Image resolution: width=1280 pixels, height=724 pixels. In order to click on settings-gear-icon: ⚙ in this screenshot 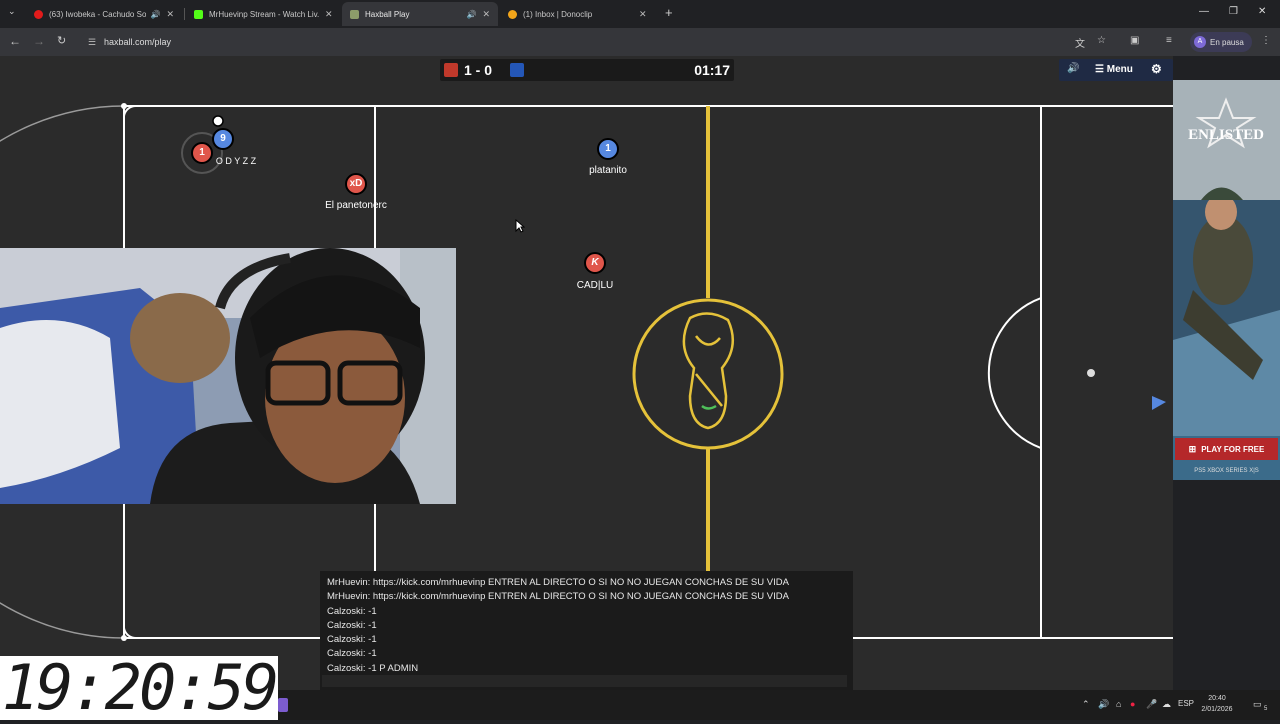, I will do `click(1156, 69)`.